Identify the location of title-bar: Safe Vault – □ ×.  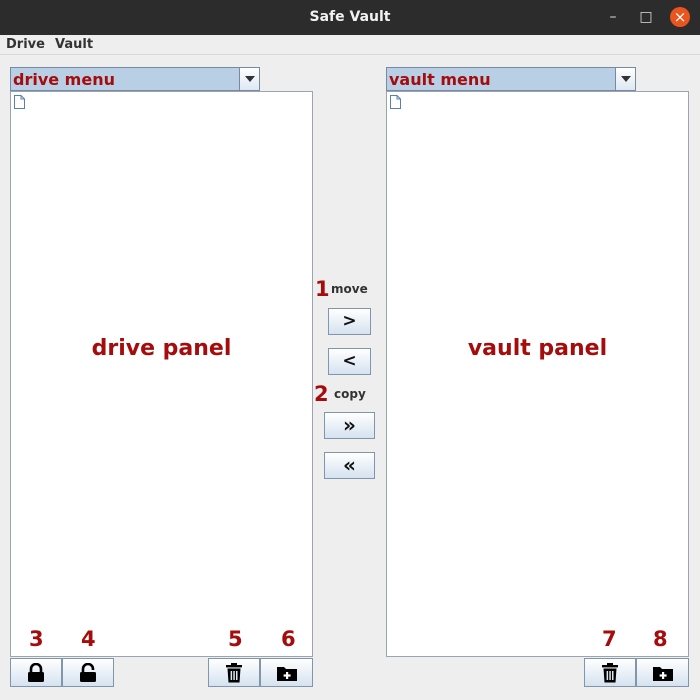
(350, 17).